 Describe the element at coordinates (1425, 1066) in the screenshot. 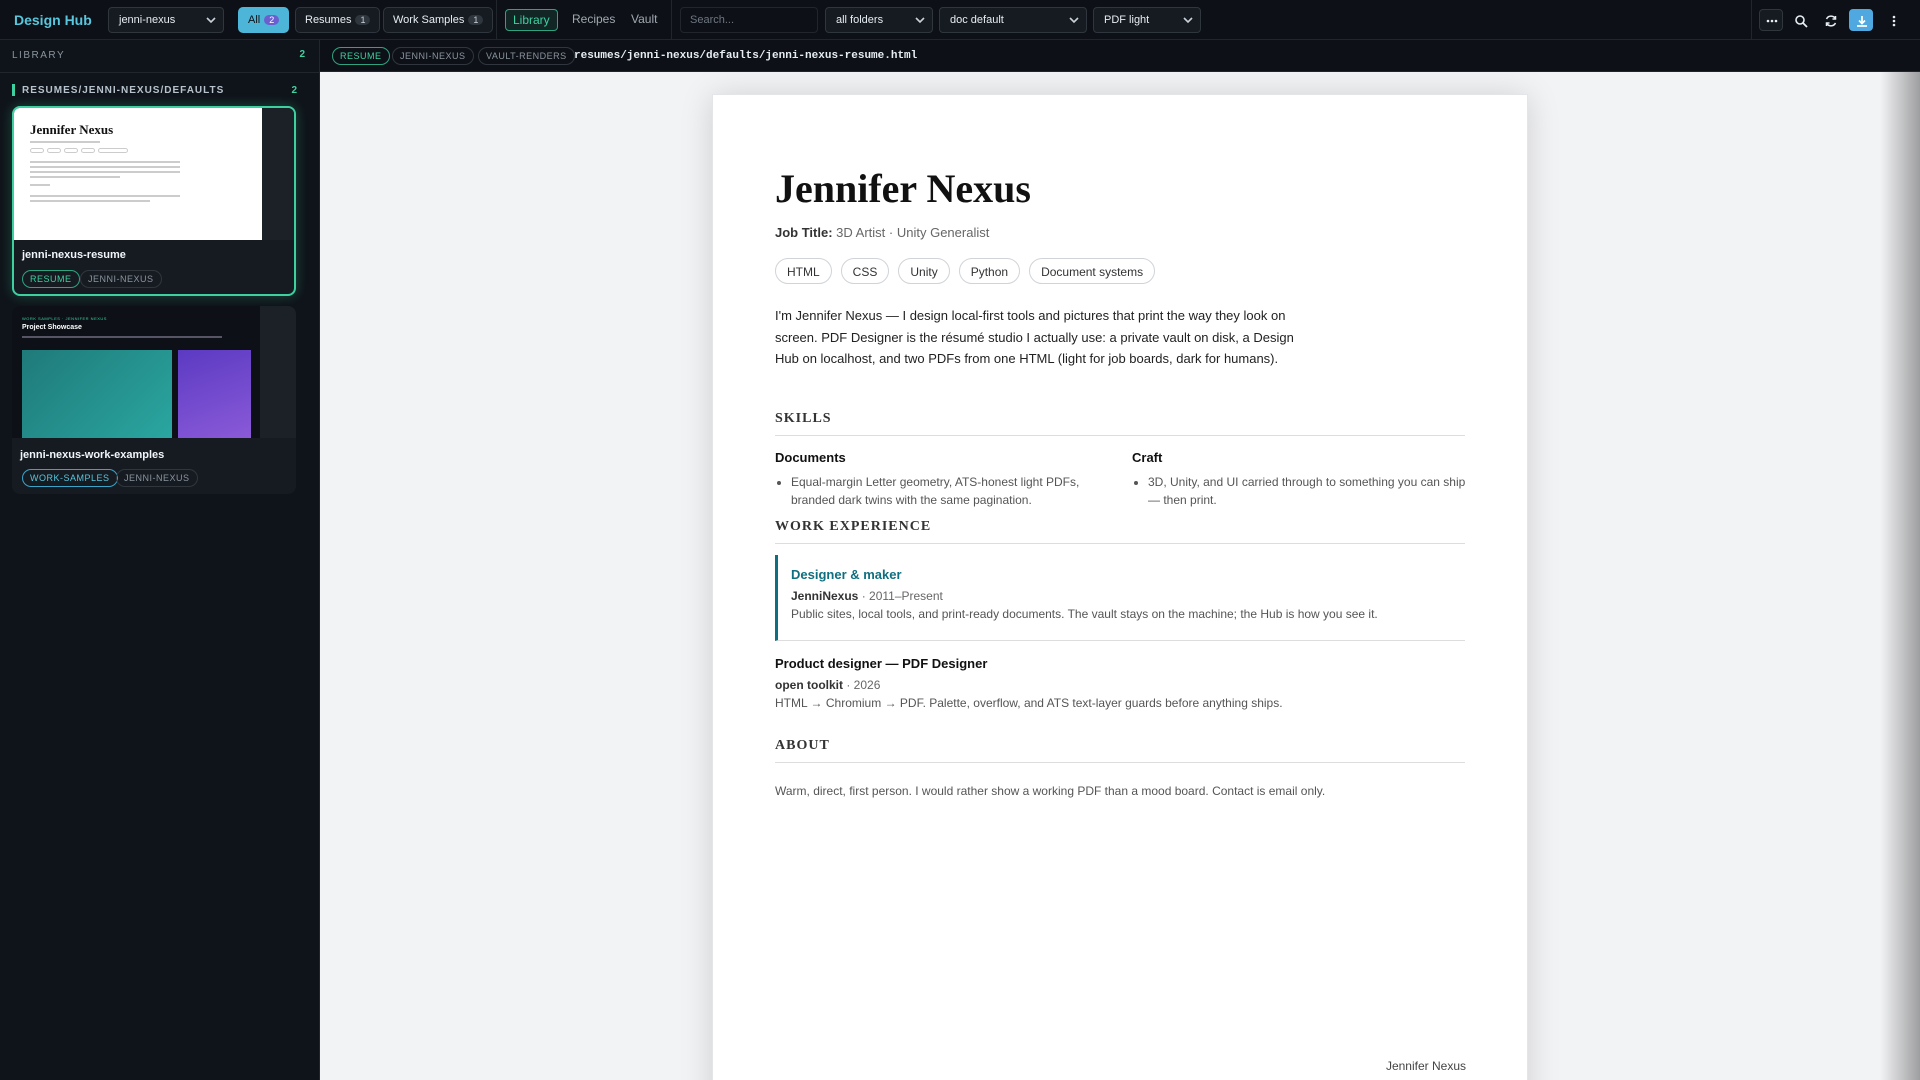

I see `footer-name: Jennifer Nexus` at that location.